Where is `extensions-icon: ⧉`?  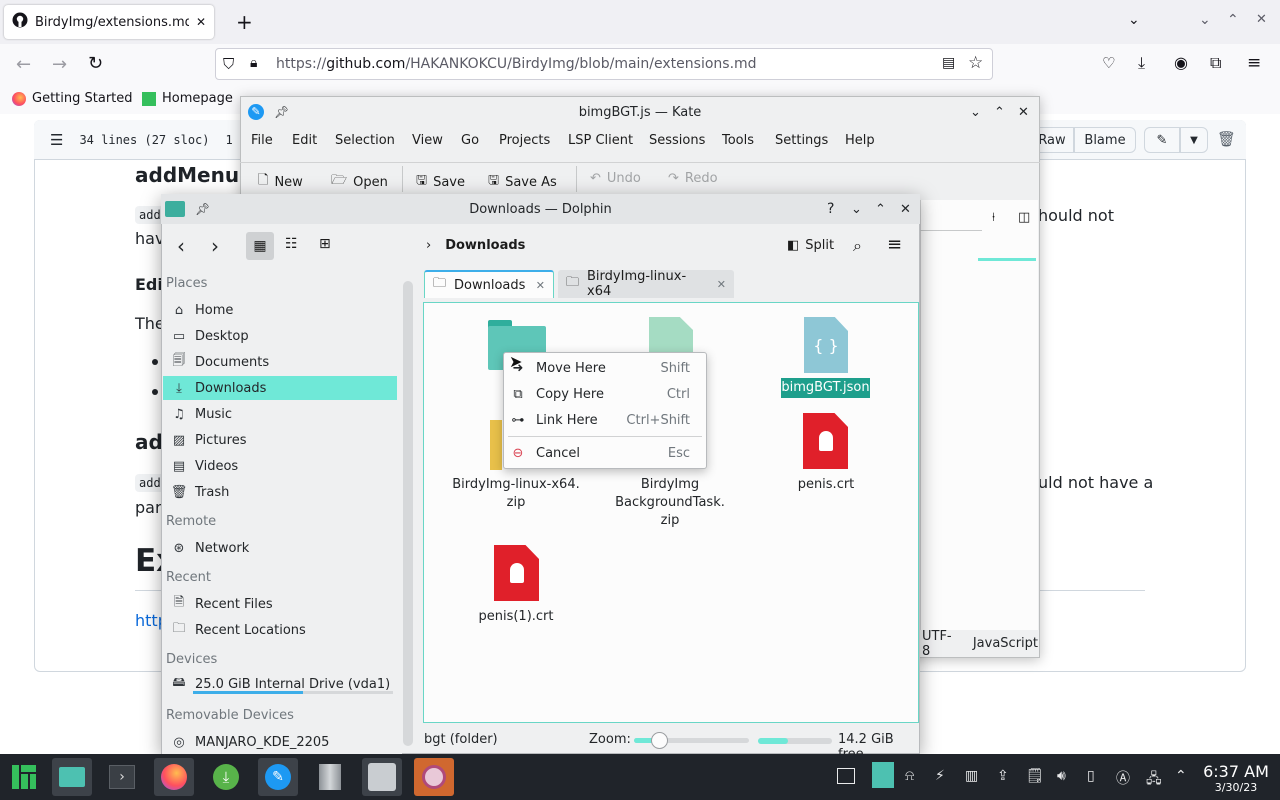 extensions-icon: ⧉ is located at coordinates (1215, 63).